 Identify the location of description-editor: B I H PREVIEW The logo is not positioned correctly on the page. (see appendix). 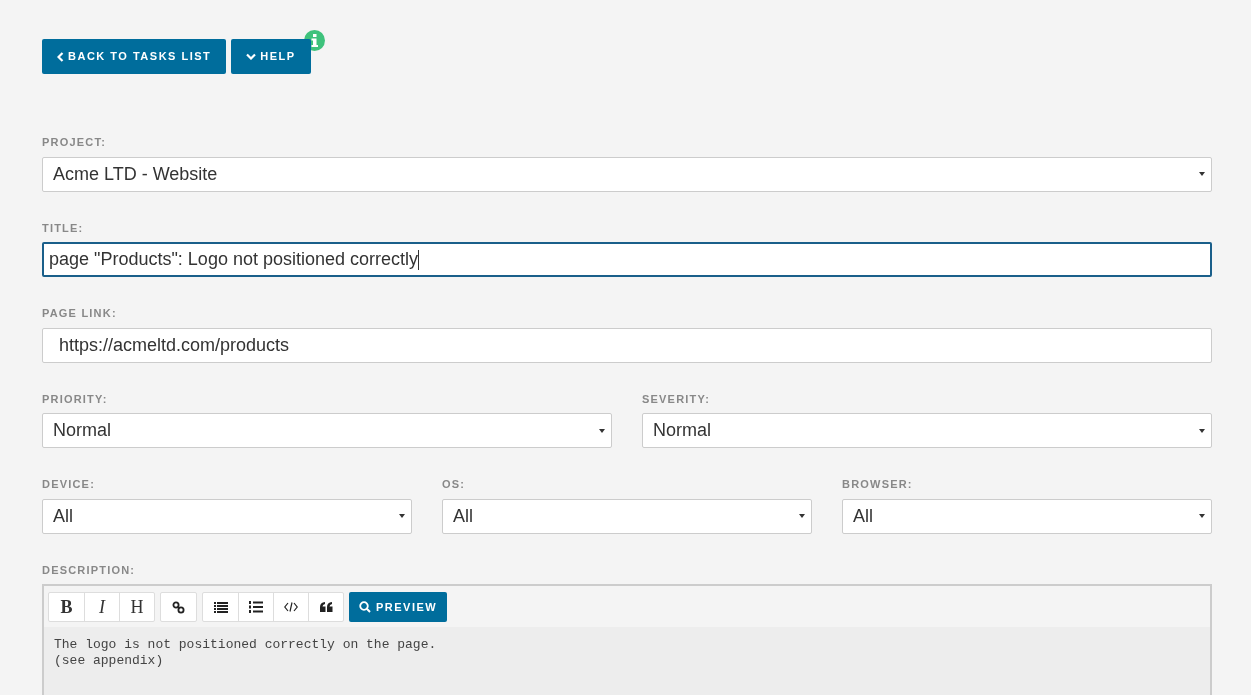
(627, 639).